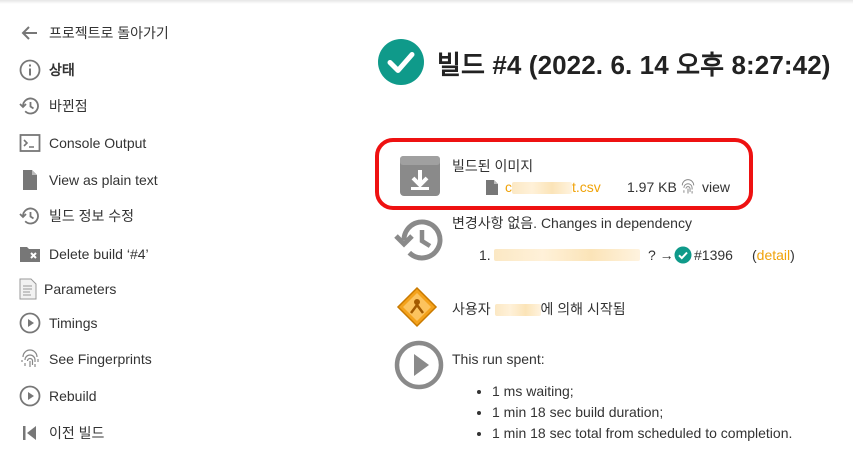  What do you see at coordinates (77, 433) in the screenshot?
I see `sidebar-item-label: 이전 빌드` at bounding box center [77, 433].